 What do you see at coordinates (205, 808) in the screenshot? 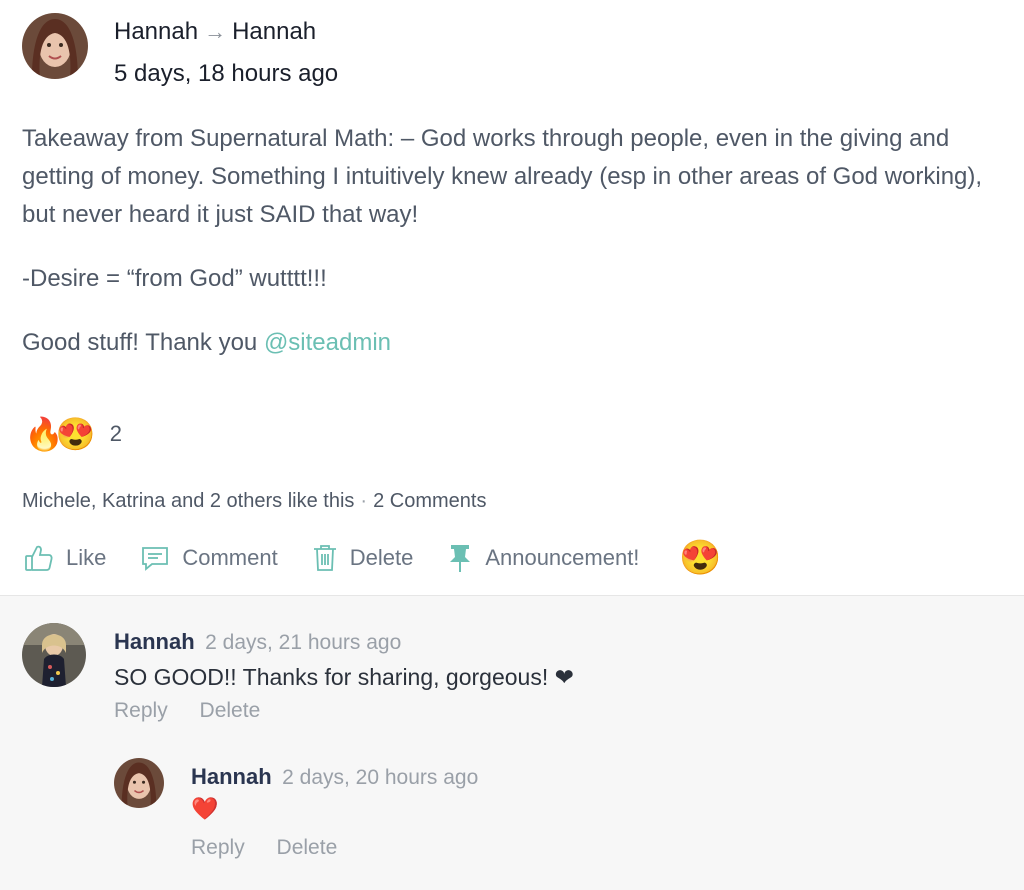
I see `reply-text: ❤️` at bounding box center [205, 808].